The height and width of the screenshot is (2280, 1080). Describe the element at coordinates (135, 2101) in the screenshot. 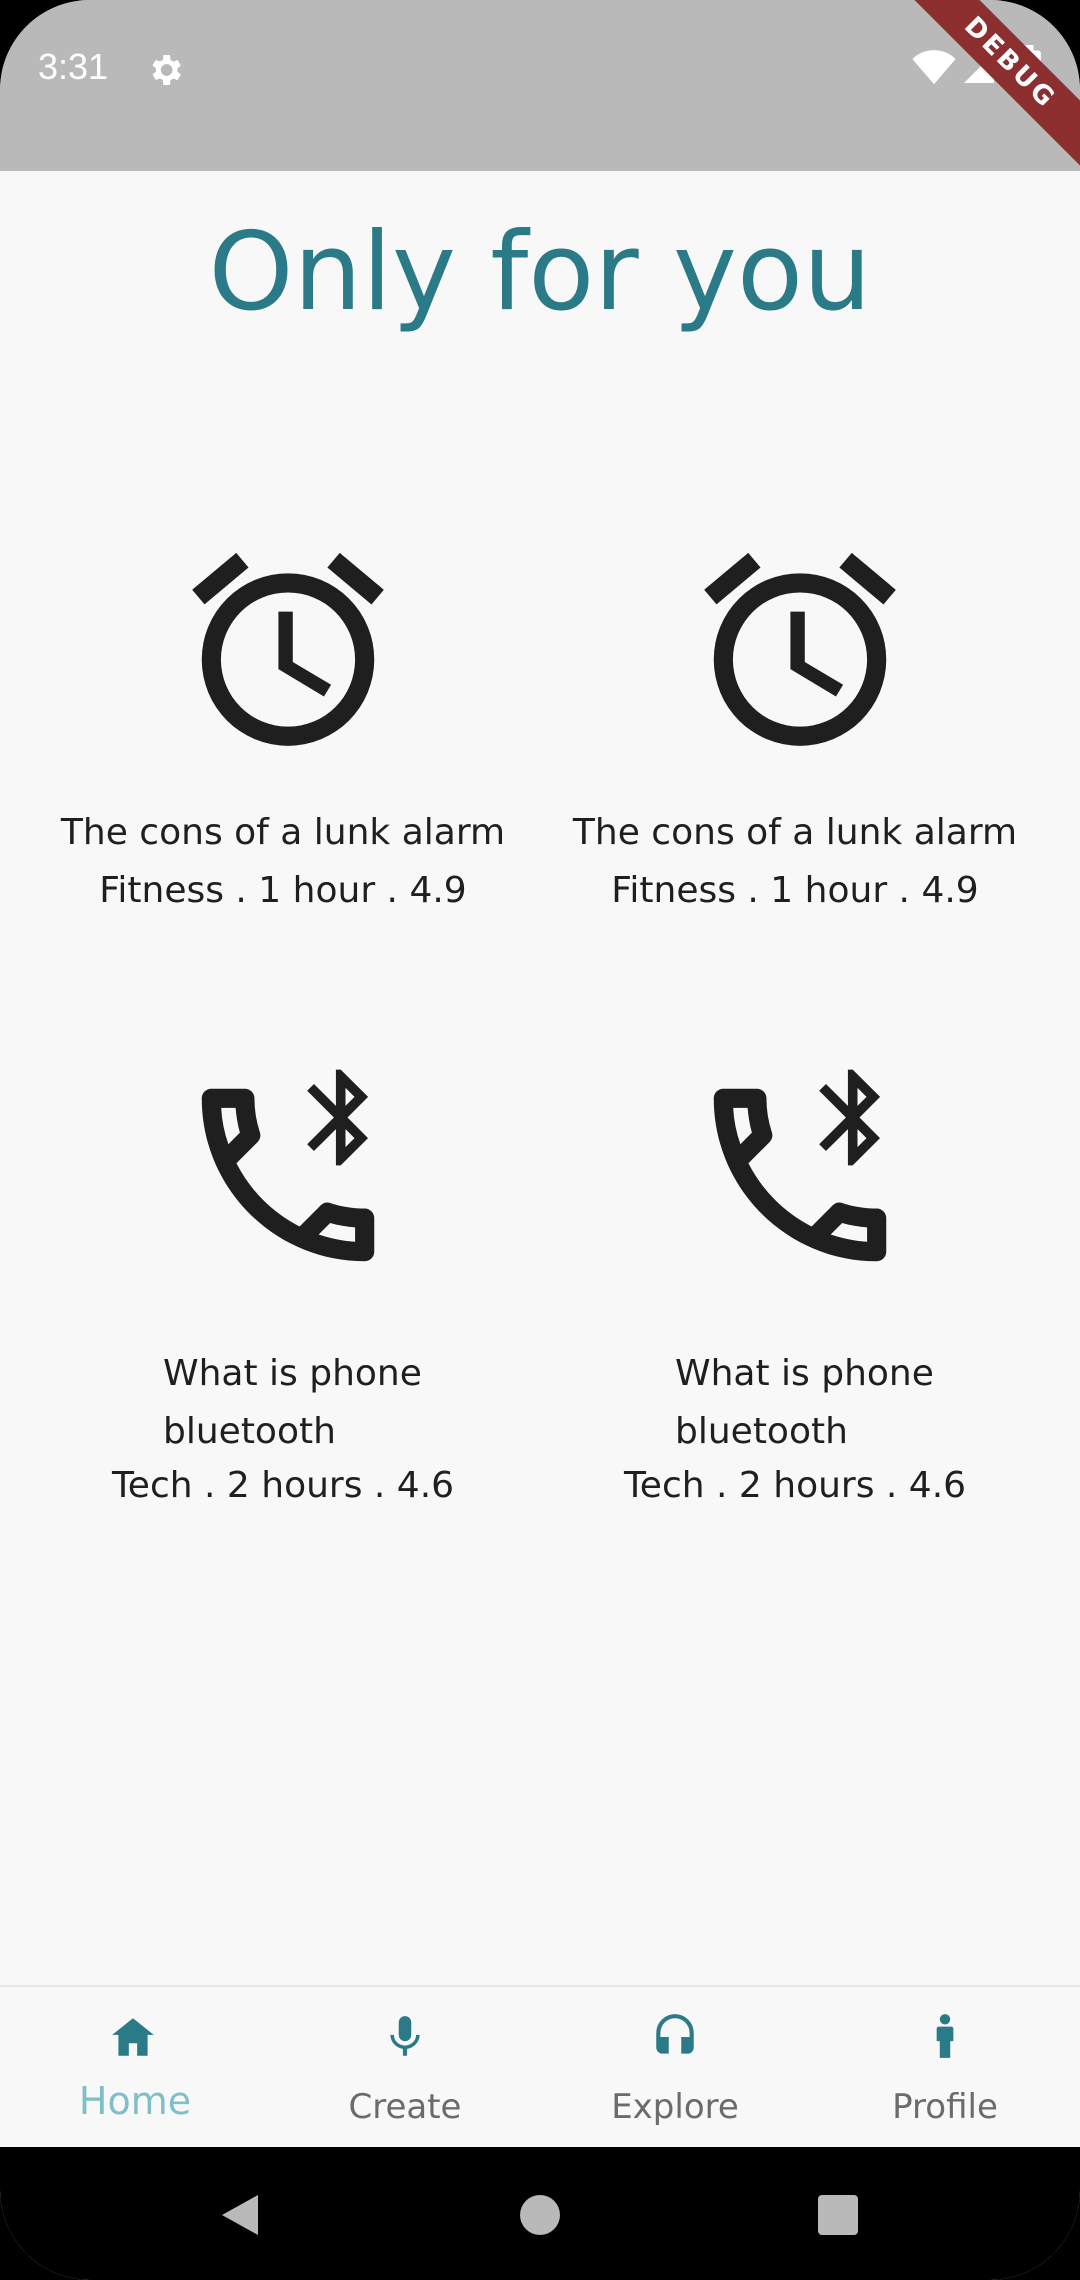

I see `nav-label-home: Home` at that location.